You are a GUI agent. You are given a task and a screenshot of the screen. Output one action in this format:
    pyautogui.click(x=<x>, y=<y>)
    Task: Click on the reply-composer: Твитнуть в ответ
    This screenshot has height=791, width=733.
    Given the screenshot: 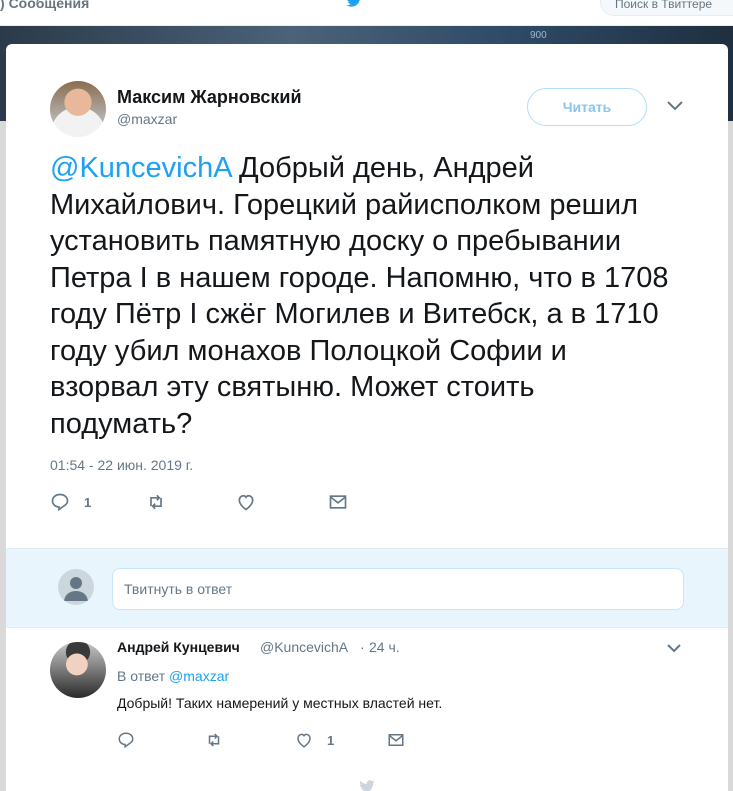 What is the action you would take?
    pyautogui.click(x=367, y=588)
    